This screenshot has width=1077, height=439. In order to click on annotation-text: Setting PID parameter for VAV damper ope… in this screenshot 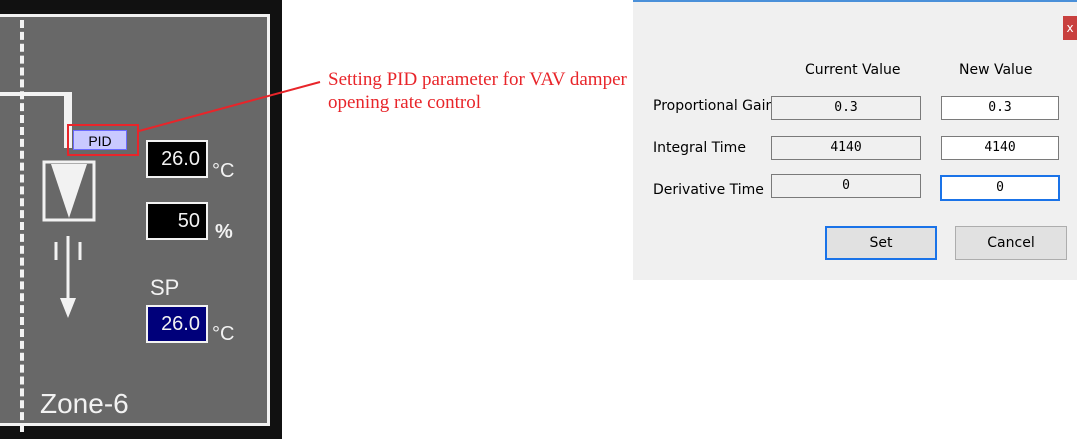, I will do `click(477, 91)`.